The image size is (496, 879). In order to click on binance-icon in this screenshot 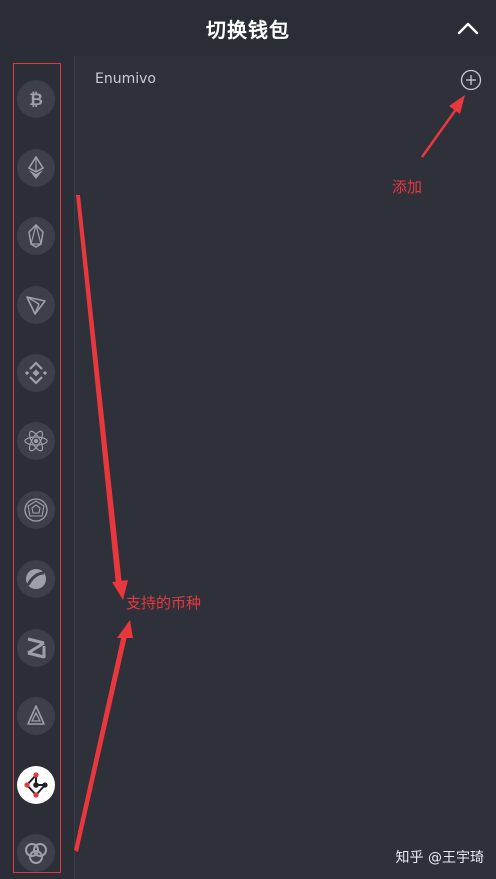, I will do `click(36, 373)`.